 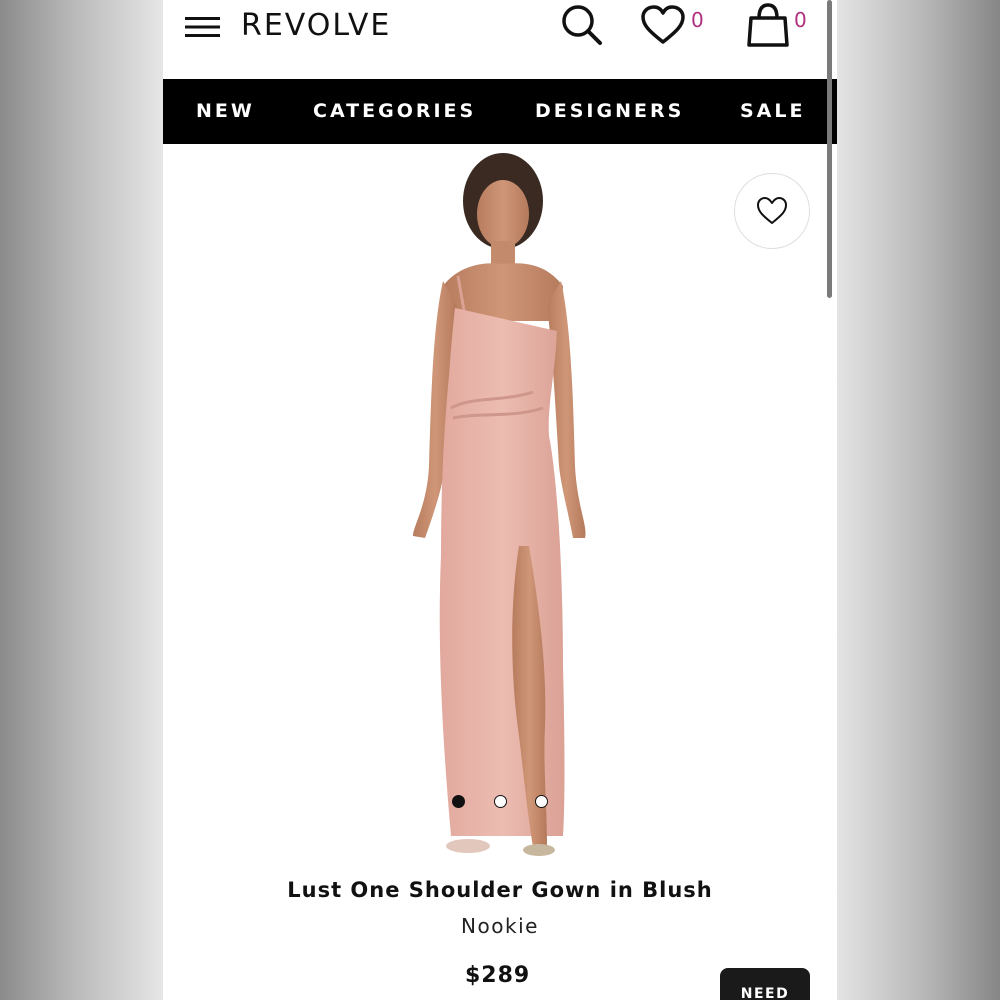 I want to click on image-carousel-dots, so click(x=506, y=802).